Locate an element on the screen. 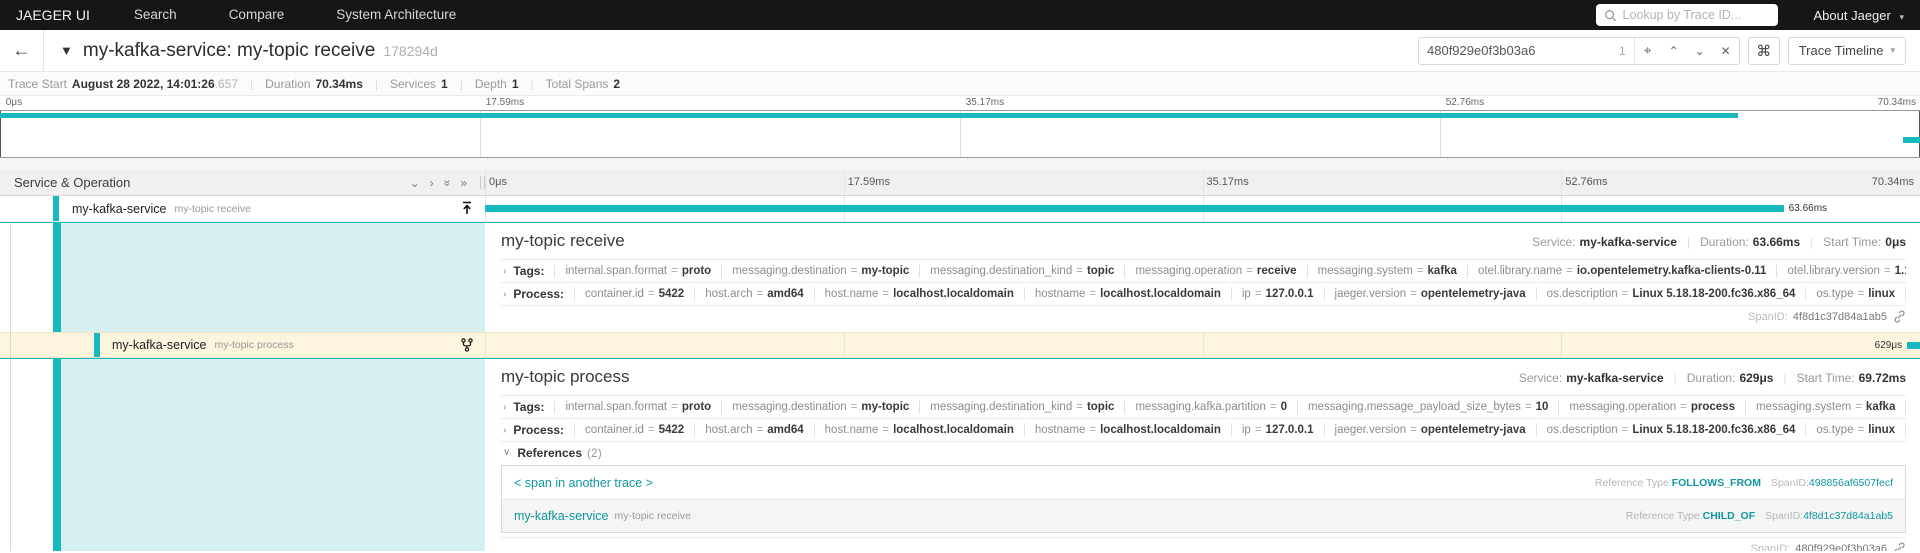  keyboard-shortcuts-button: ⌘ is located at coordinates (1763, 50).